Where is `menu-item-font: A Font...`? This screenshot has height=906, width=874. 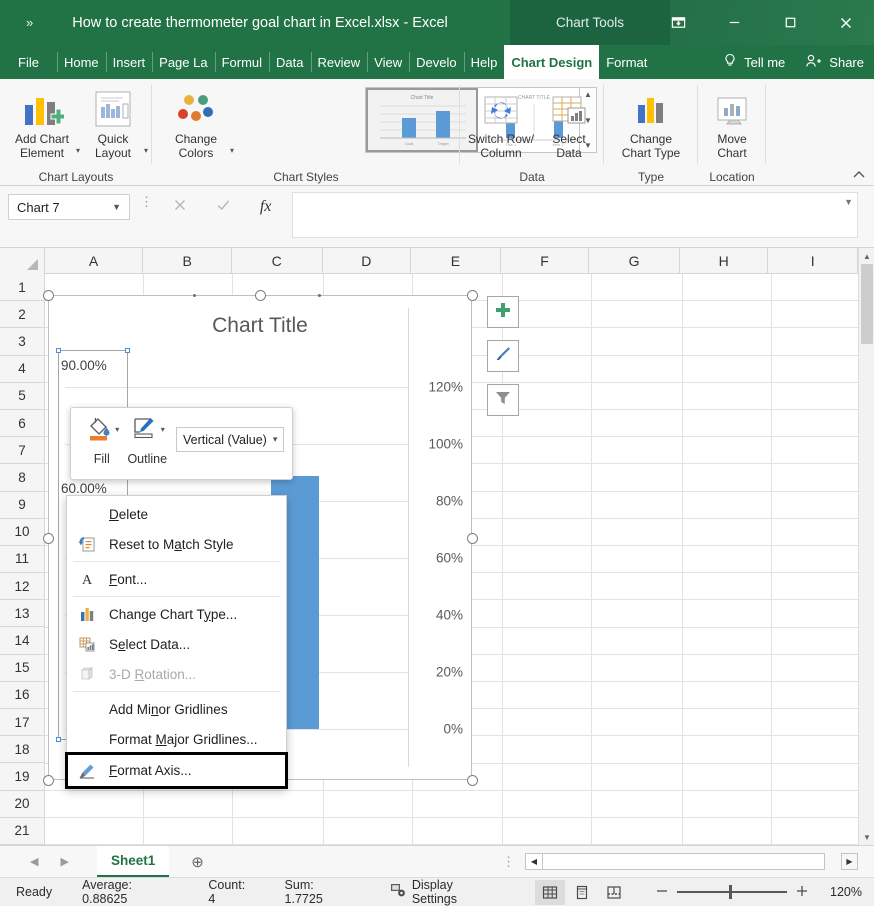
menu-item-font: A Font... is located at coordinates (176, 579).